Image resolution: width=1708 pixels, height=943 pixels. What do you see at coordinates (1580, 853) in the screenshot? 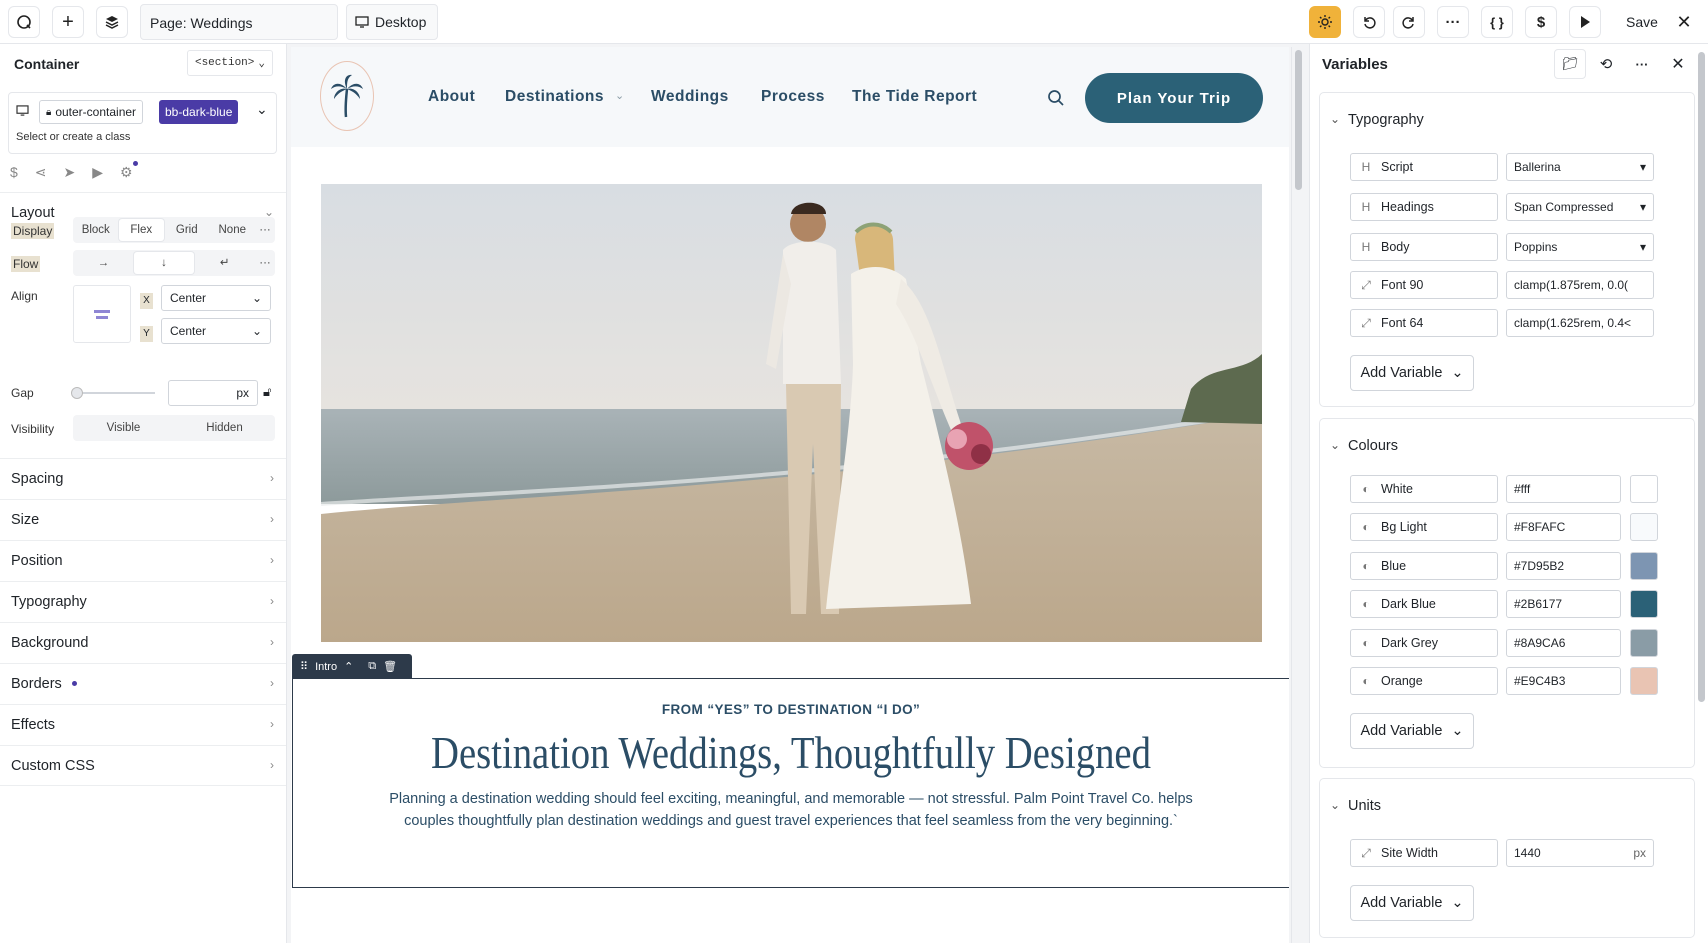
I see `variable-value: 1440 px` at bounding box center [1580, 853].